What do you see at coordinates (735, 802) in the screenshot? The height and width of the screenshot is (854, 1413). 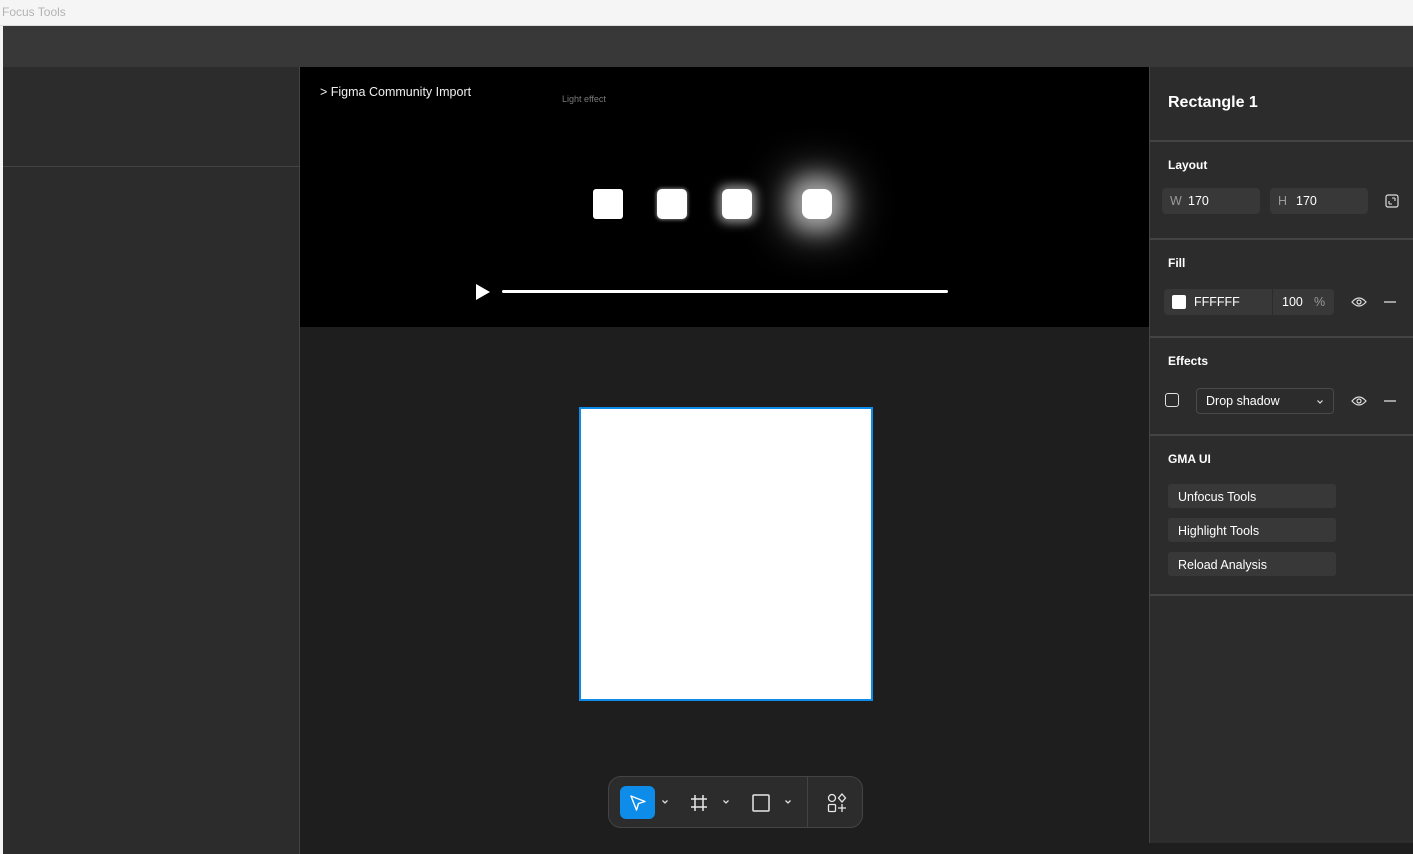 I see `bottom-toolbar` at bounding box center [735, 802].